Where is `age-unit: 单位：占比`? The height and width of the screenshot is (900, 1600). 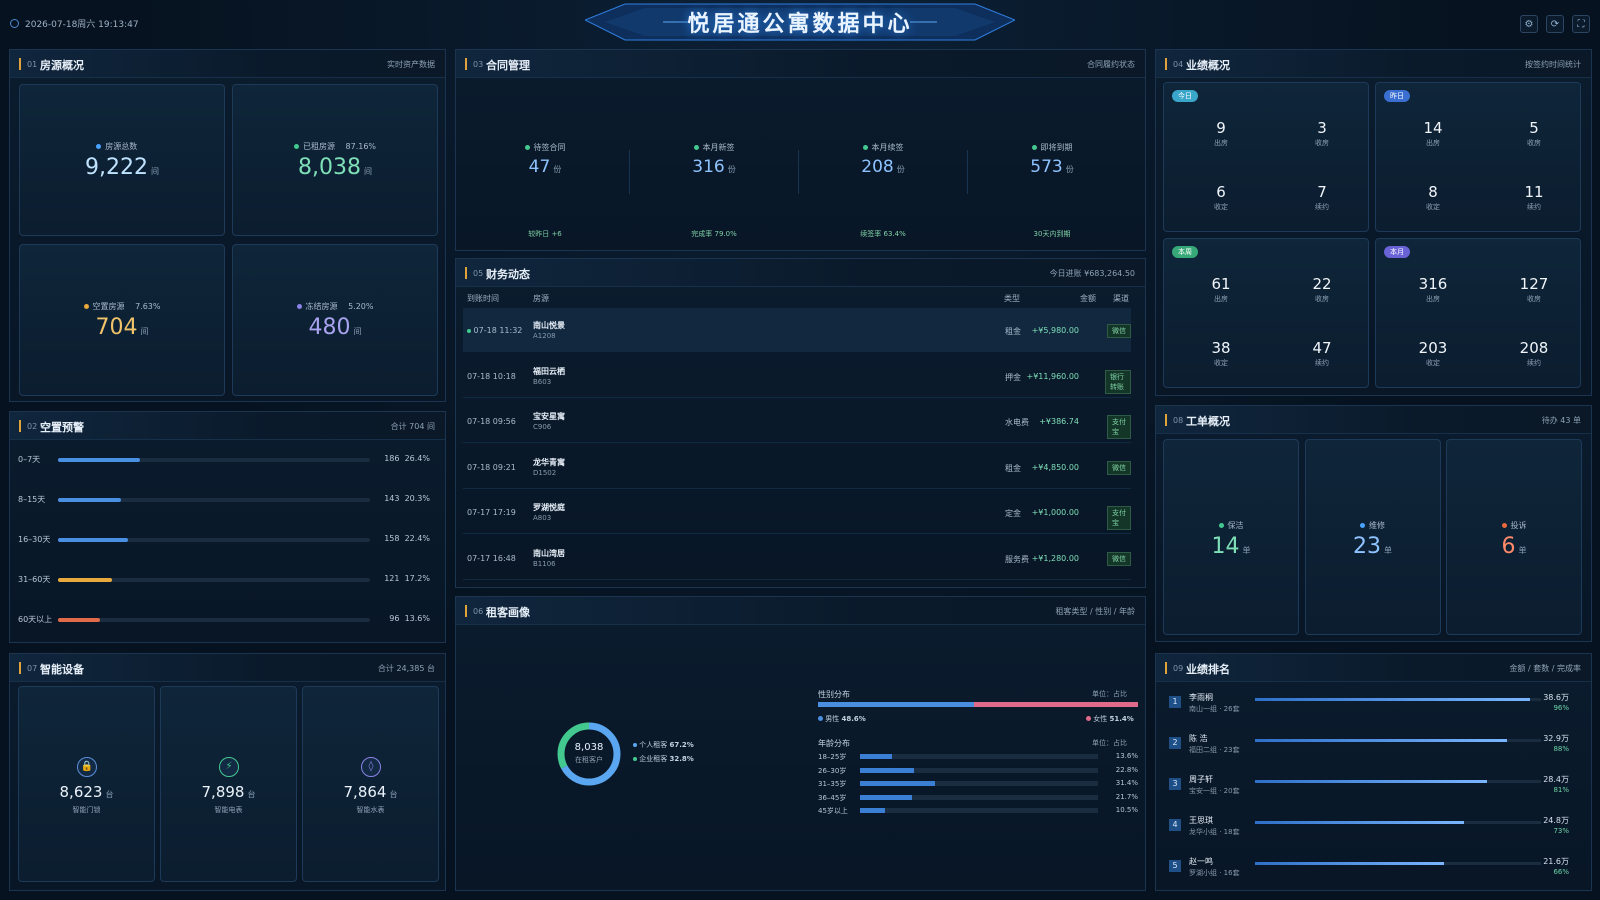
age-unit: 单位：占比 is located at coordinates (1109, 743).